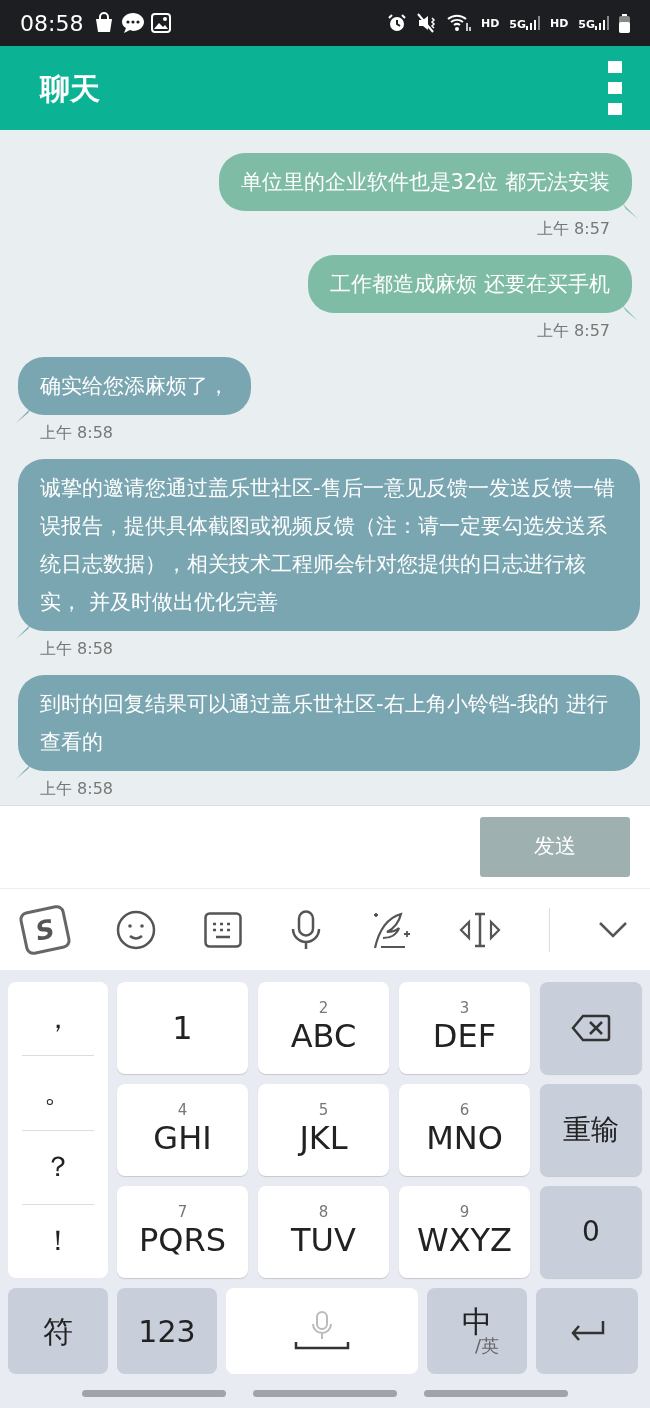 The width and height of the screenshot is (650, 1408). Describe the element at coordinates (477, 1331) in the screenshot. I see `language-key: 中 /英` at that location.